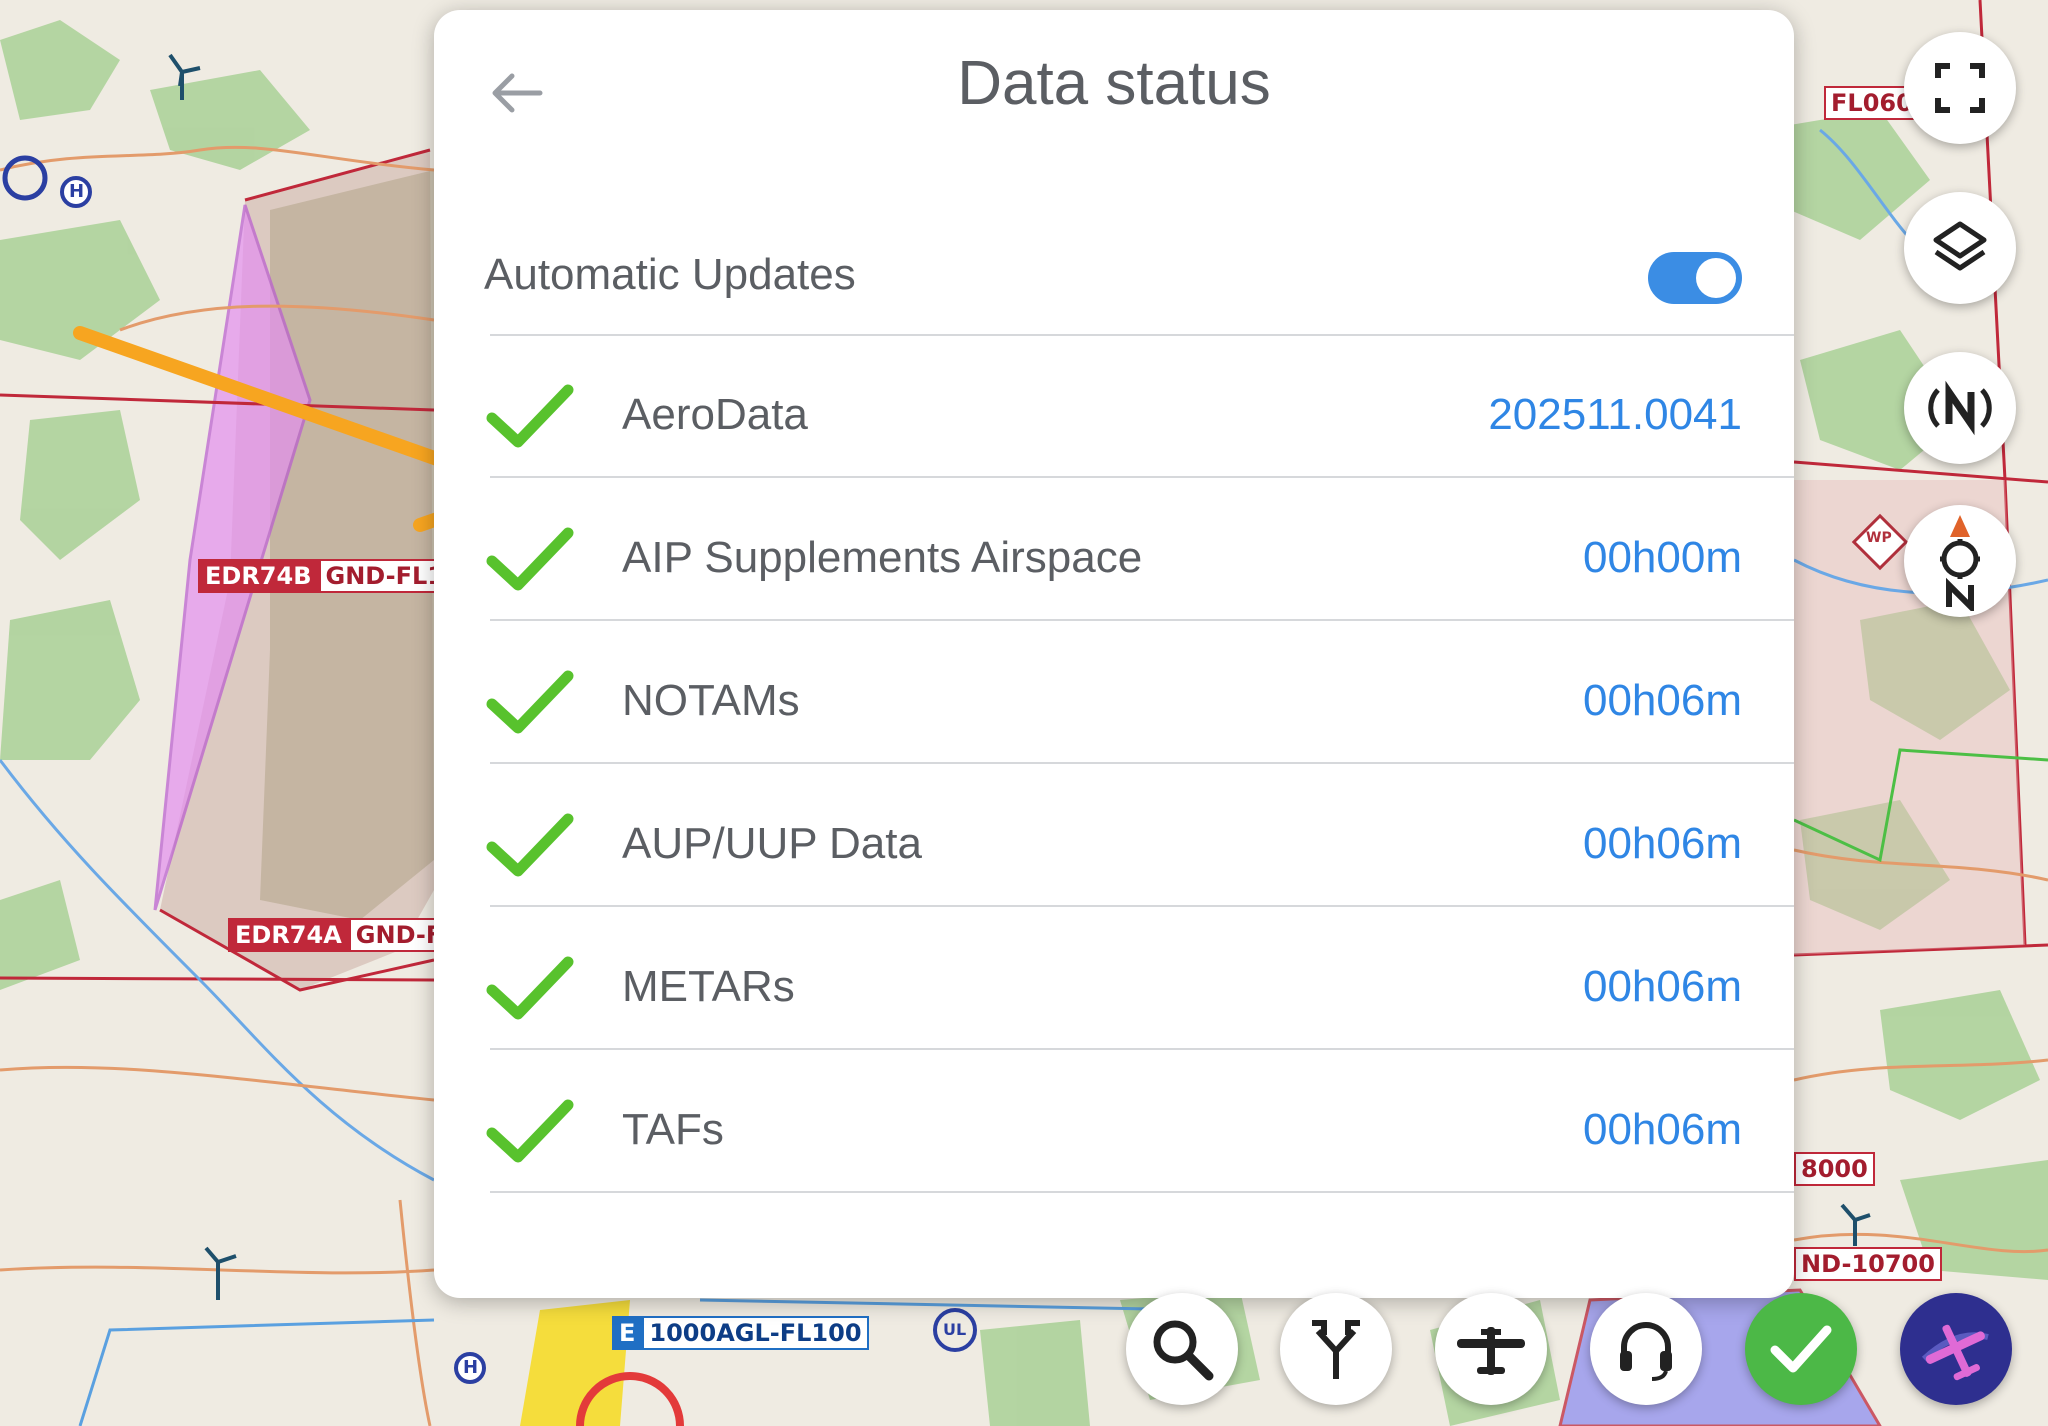 The width and height of the screenshot is (2048, 1426). What do you see at coordinates (1662, 557) in the screenshot?
I see `status-item-value: 00h00m` at bounding box center [1662, 557].